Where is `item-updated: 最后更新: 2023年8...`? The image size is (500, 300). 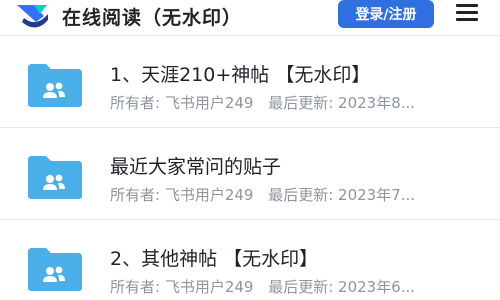 item-updated: 最后更新: 2023年8... is located at coordinates (342, 103).